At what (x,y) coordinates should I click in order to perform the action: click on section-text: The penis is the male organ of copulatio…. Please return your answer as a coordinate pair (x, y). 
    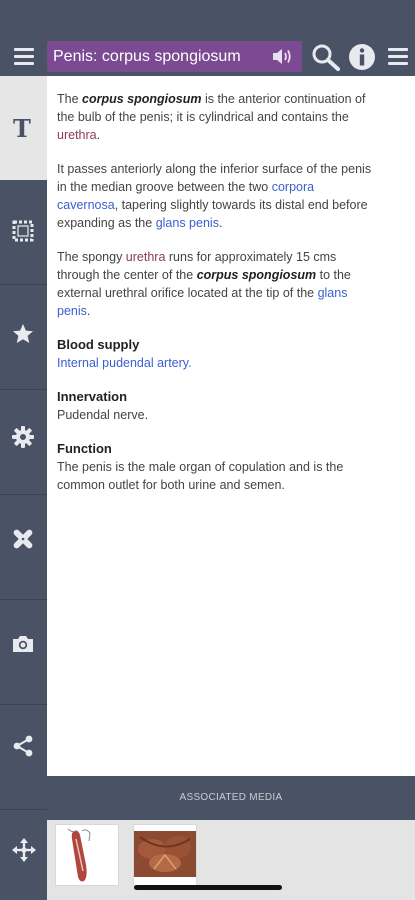
    Looking at the image, I should click on (200, 476).